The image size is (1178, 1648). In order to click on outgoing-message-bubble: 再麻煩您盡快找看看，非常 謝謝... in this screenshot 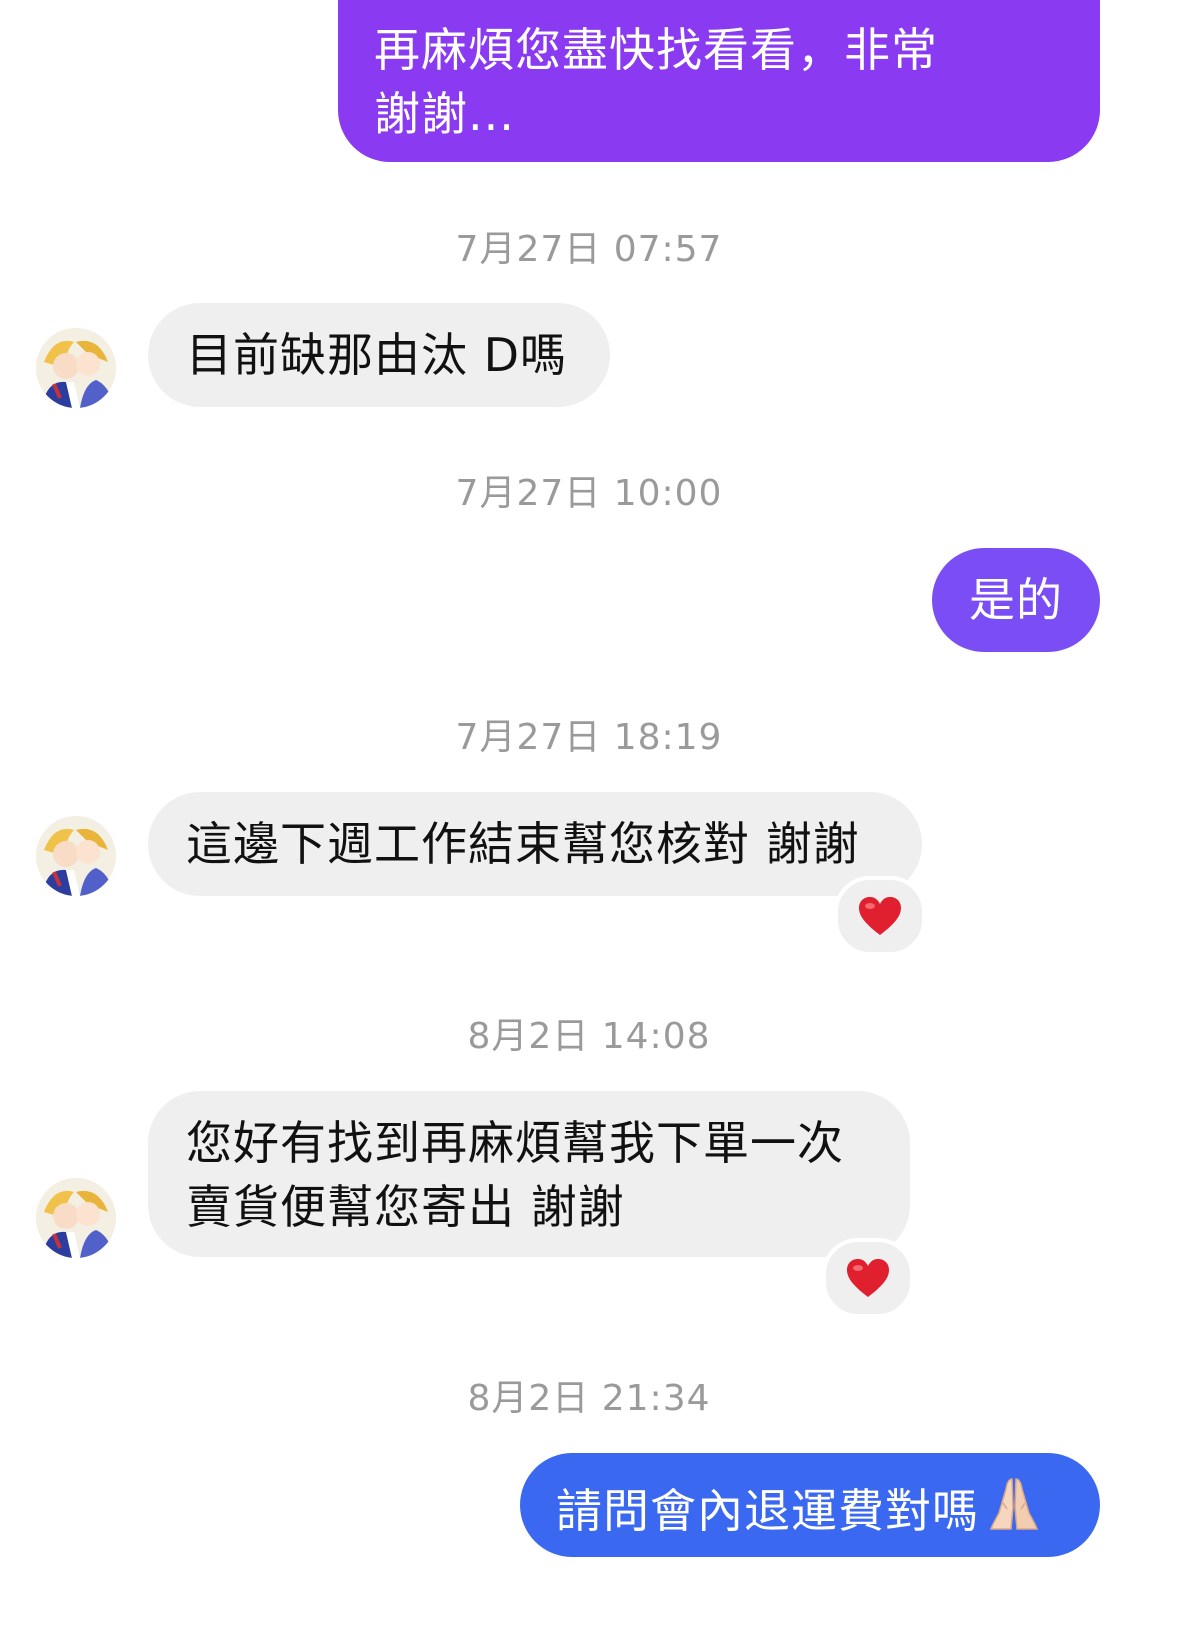, I will do `click(719, 81)`.